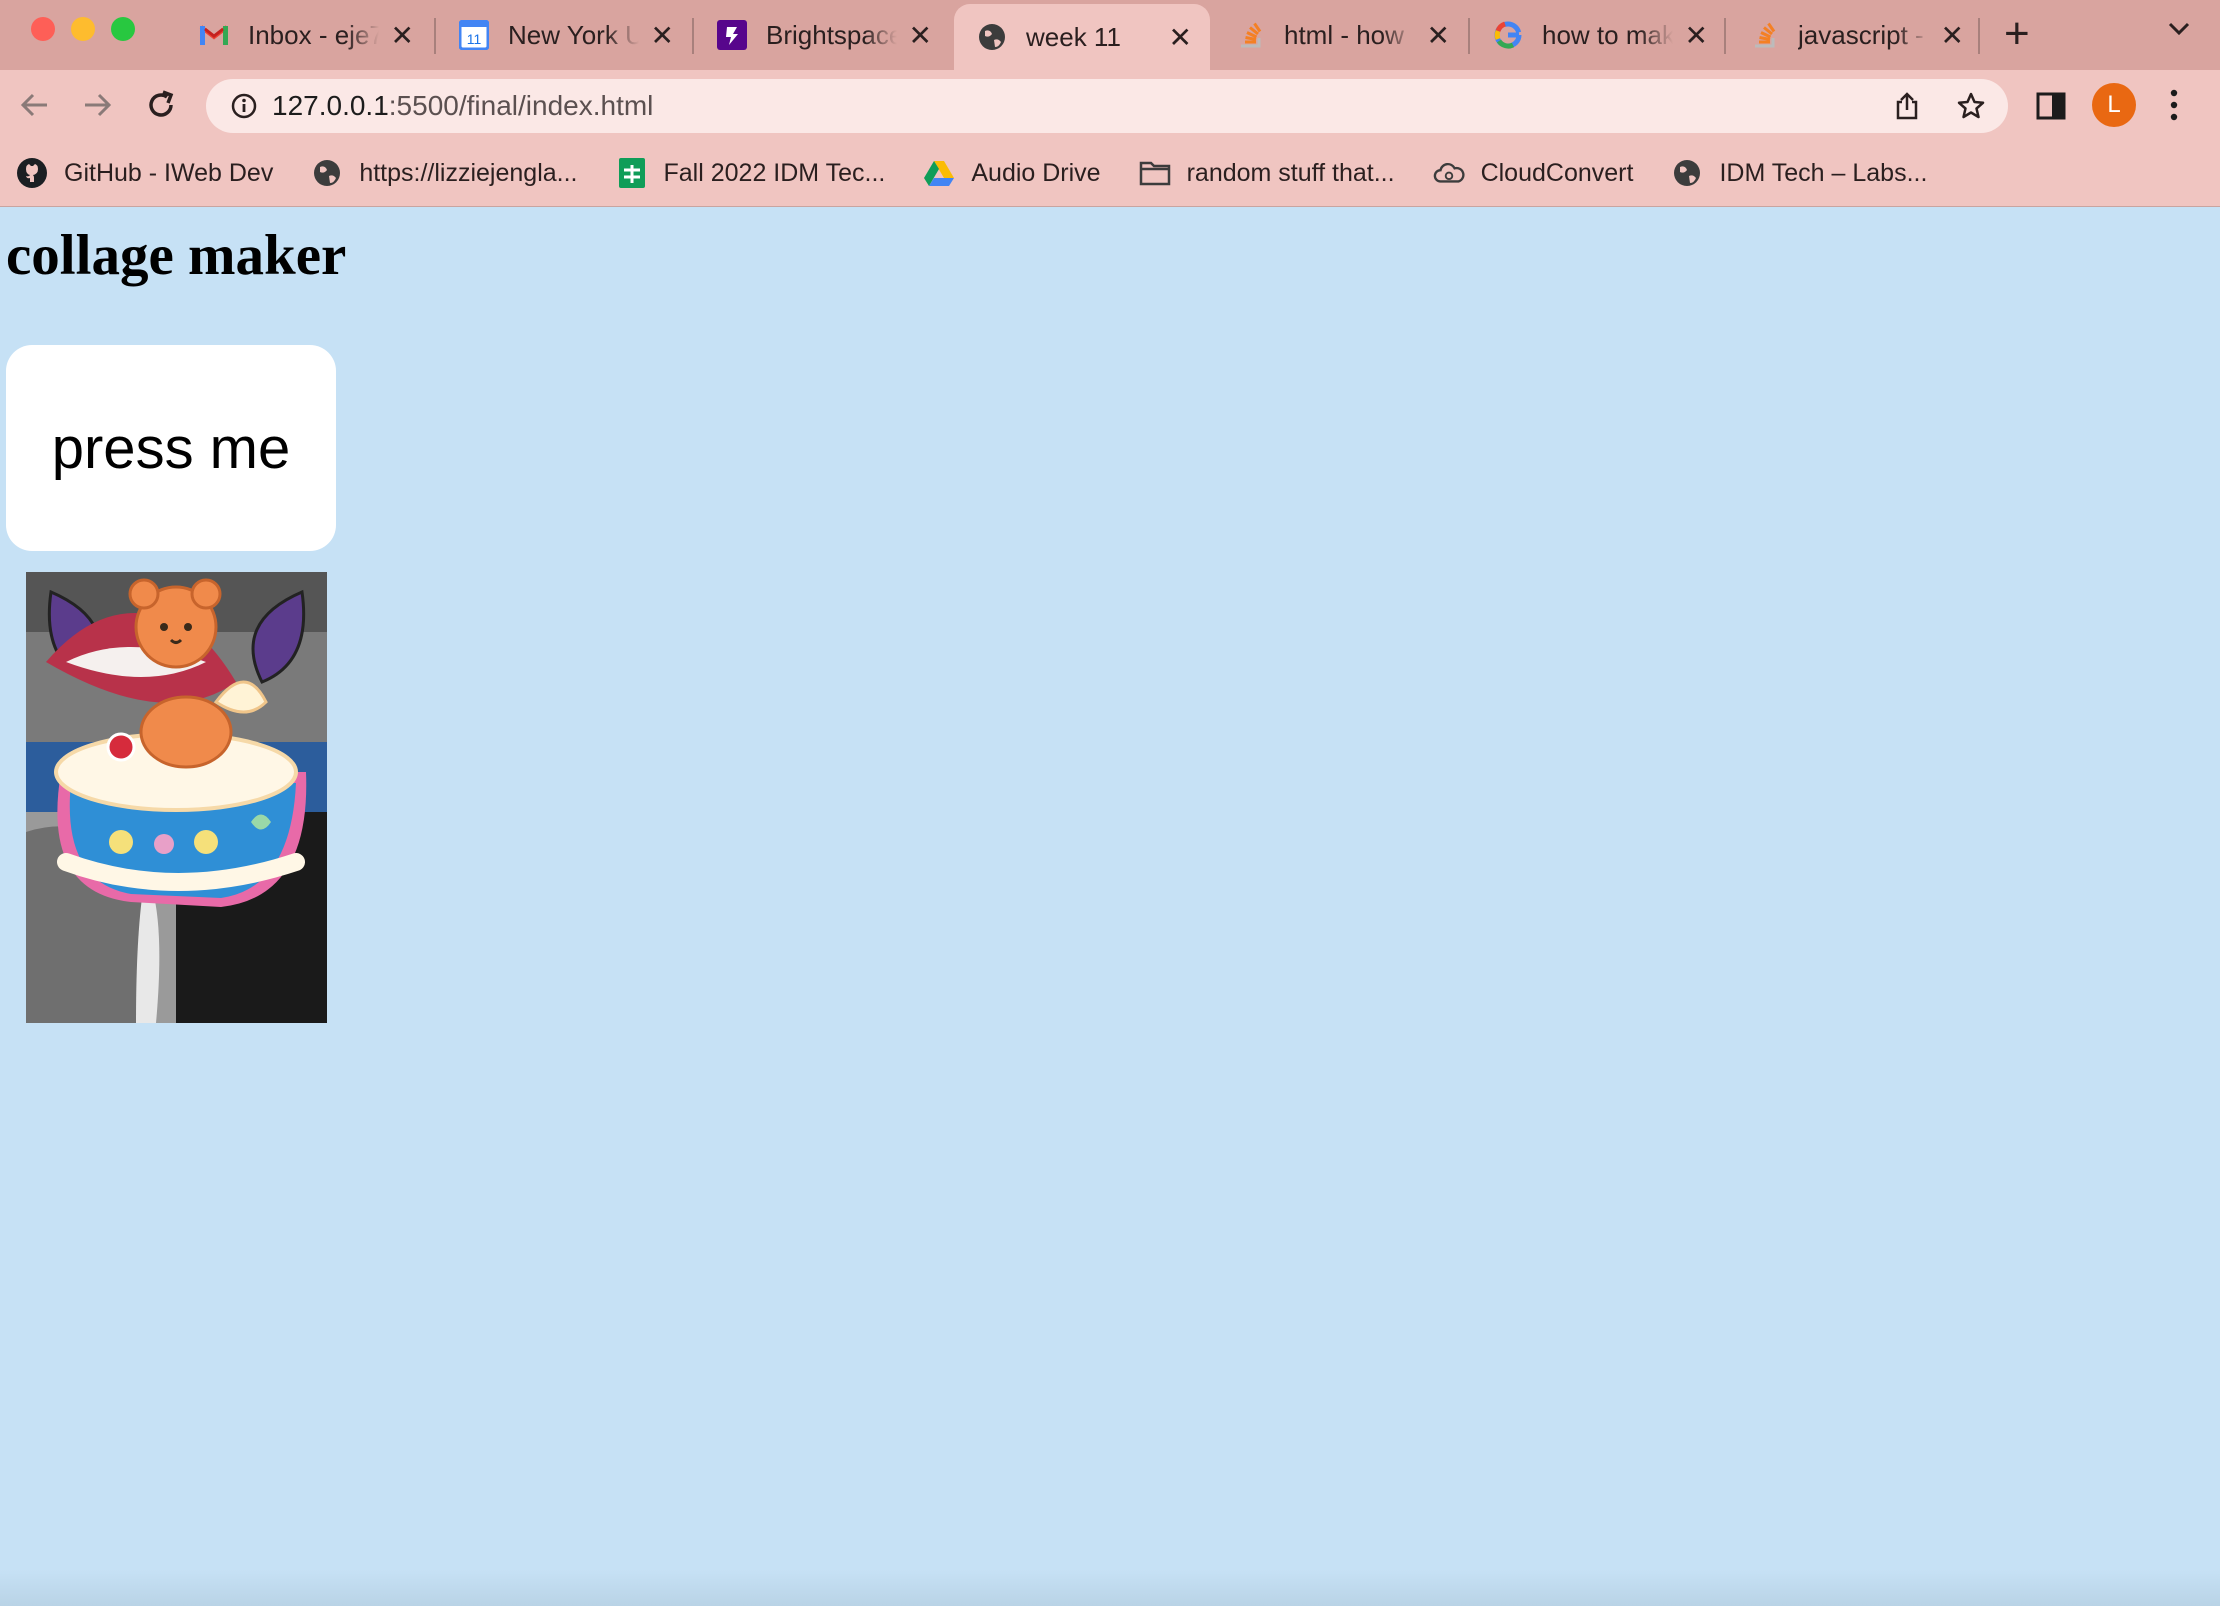 Image resolution: width=2220 pixels, height=1606 pixels. Describe the element at coordinates (732, 35) in the screenshot. I see `brightspace-icon` at that location.